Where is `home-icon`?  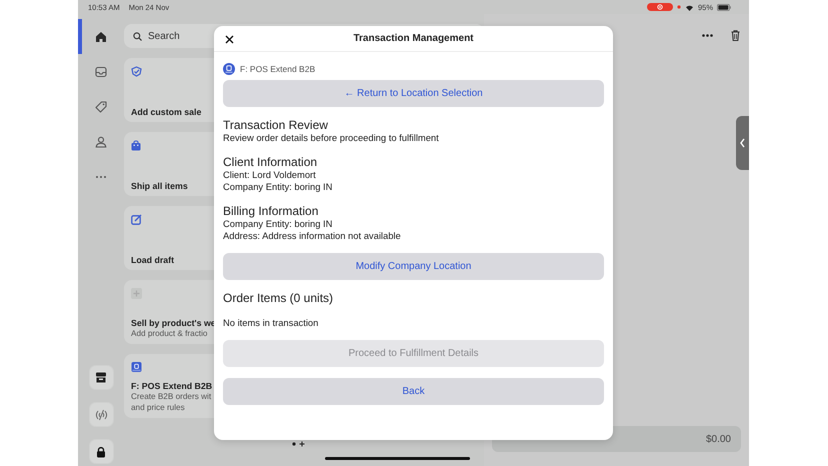
home-icon is located at coordinates (101, 36).